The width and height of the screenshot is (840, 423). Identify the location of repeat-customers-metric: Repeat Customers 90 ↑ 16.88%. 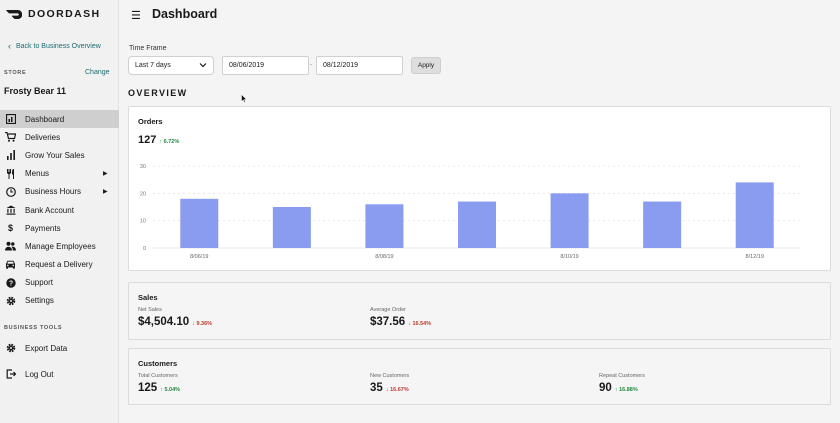
(622, 383).